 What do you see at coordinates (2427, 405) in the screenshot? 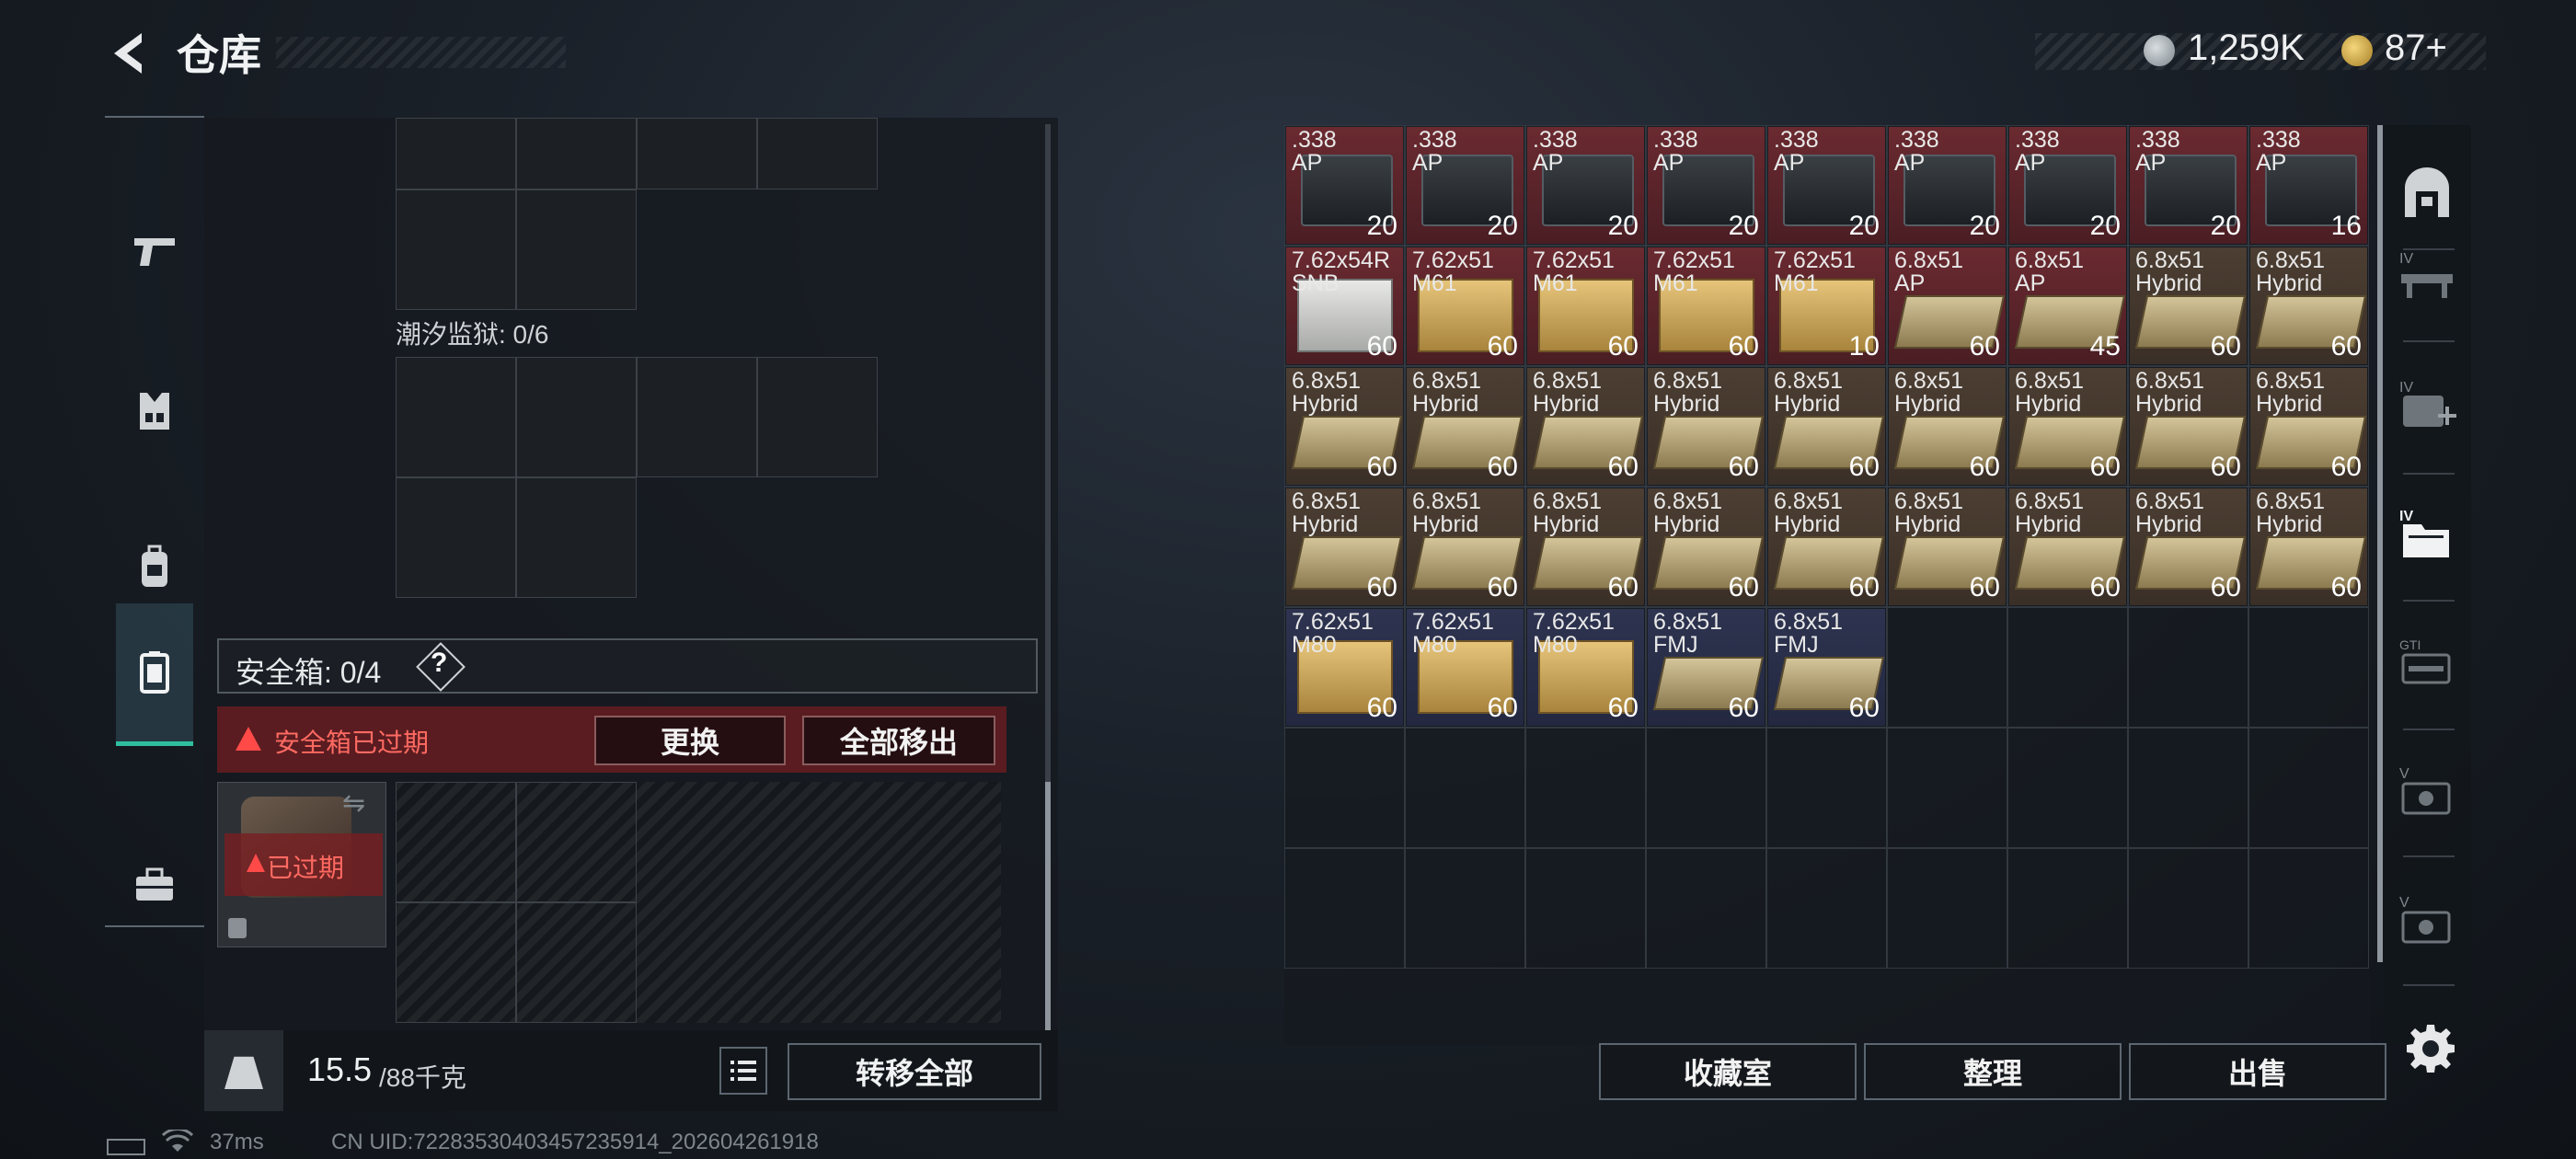
I see `nav-medical-station: IV` at bounding box center [2427, 405].